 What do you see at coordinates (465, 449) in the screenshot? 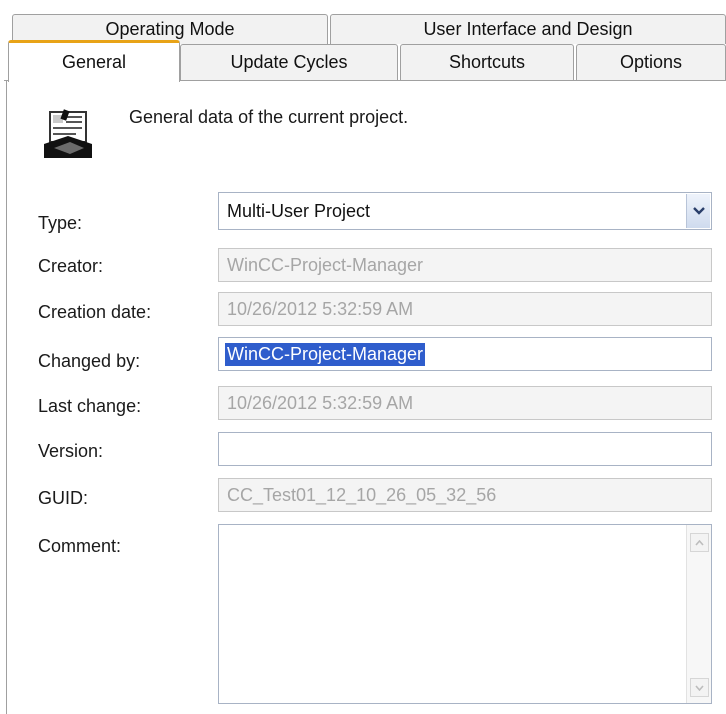
I see `version-field` at bounding box center [465, 449].